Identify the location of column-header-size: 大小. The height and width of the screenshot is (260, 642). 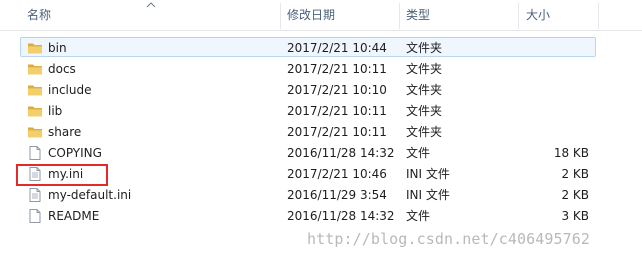
(538, 15).